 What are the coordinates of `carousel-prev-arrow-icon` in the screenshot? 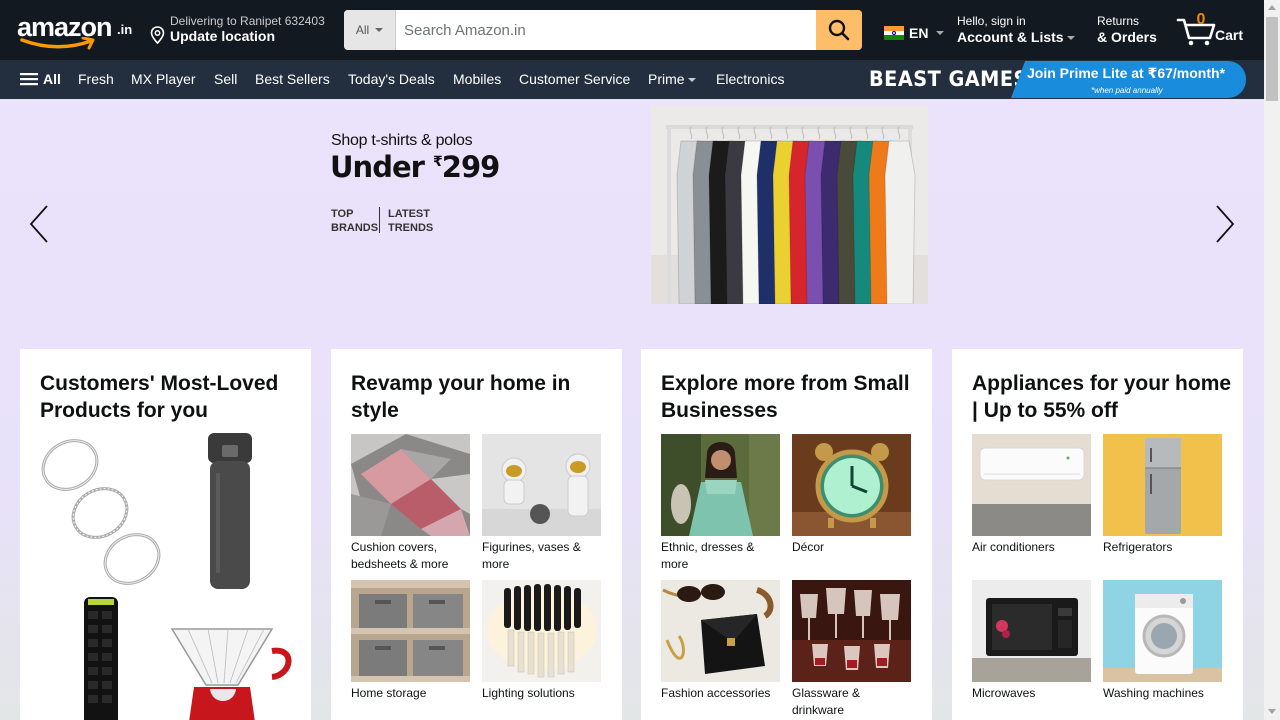 It's located at (39, 224).